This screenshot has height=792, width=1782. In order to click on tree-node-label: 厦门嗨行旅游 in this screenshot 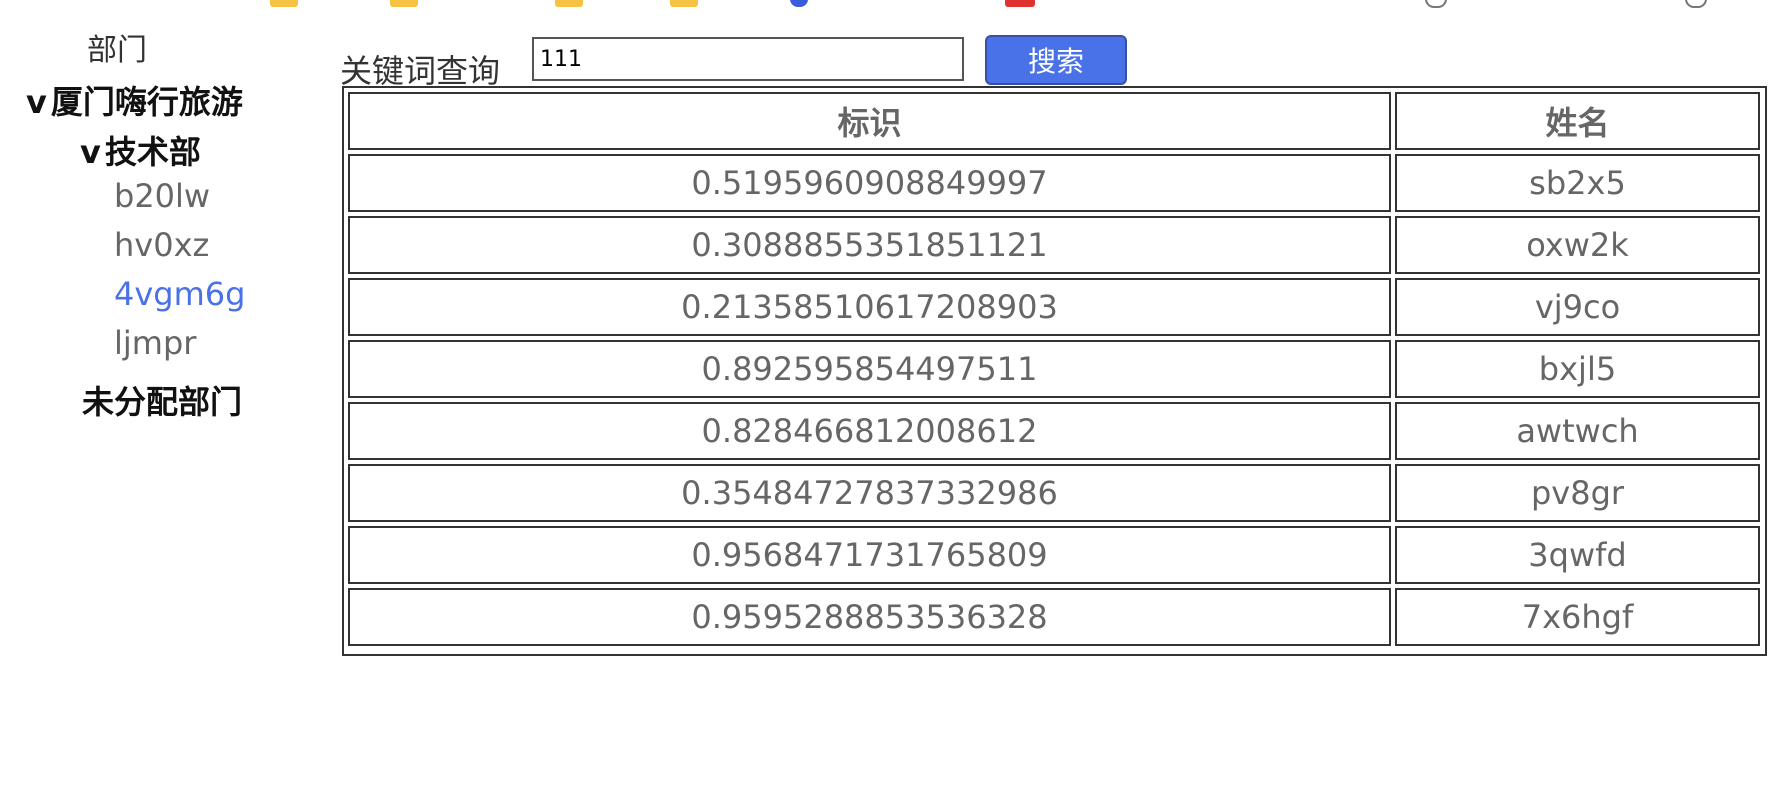, I will do `click(146, 102)`.